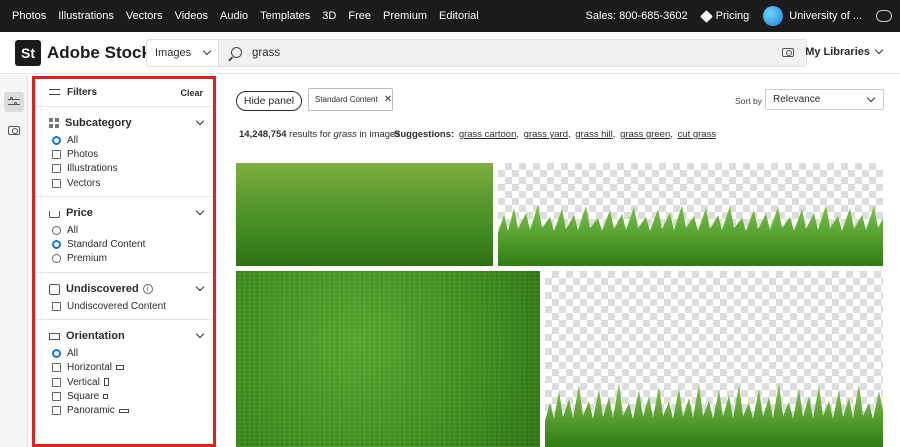 Image resolution: width=900 pixels, height=447 pixels. I want to click on my-libraries-button: My Libraries, so click(844, 51).